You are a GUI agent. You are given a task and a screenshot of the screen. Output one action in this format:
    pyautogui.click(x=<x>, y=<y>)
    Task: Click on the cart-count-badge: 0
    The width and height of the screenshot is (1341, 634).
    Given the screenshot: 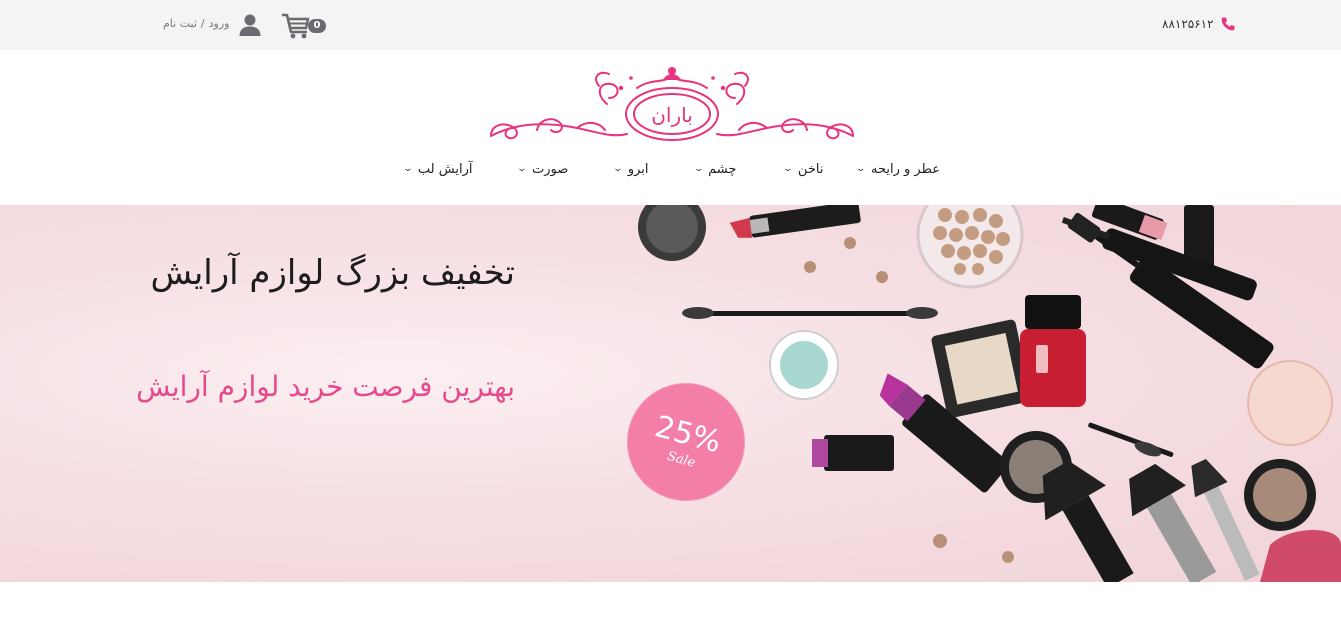 What is the action you would take?
    pyautogui.click(x=317, y=26)
    